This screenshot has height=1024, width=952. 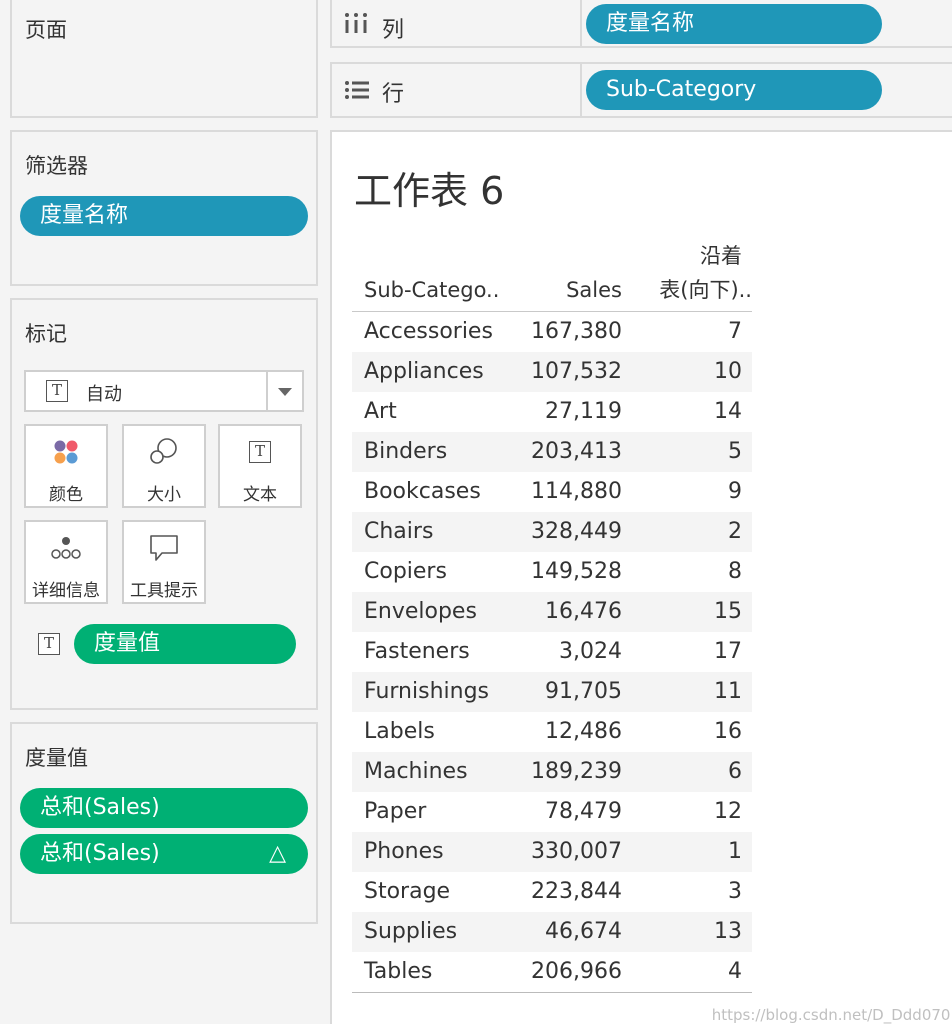 What do you see at coordinates (407, 891) in the screenshot?
I see `cell-sub-category: Storage` at bounding box center [407, 891].